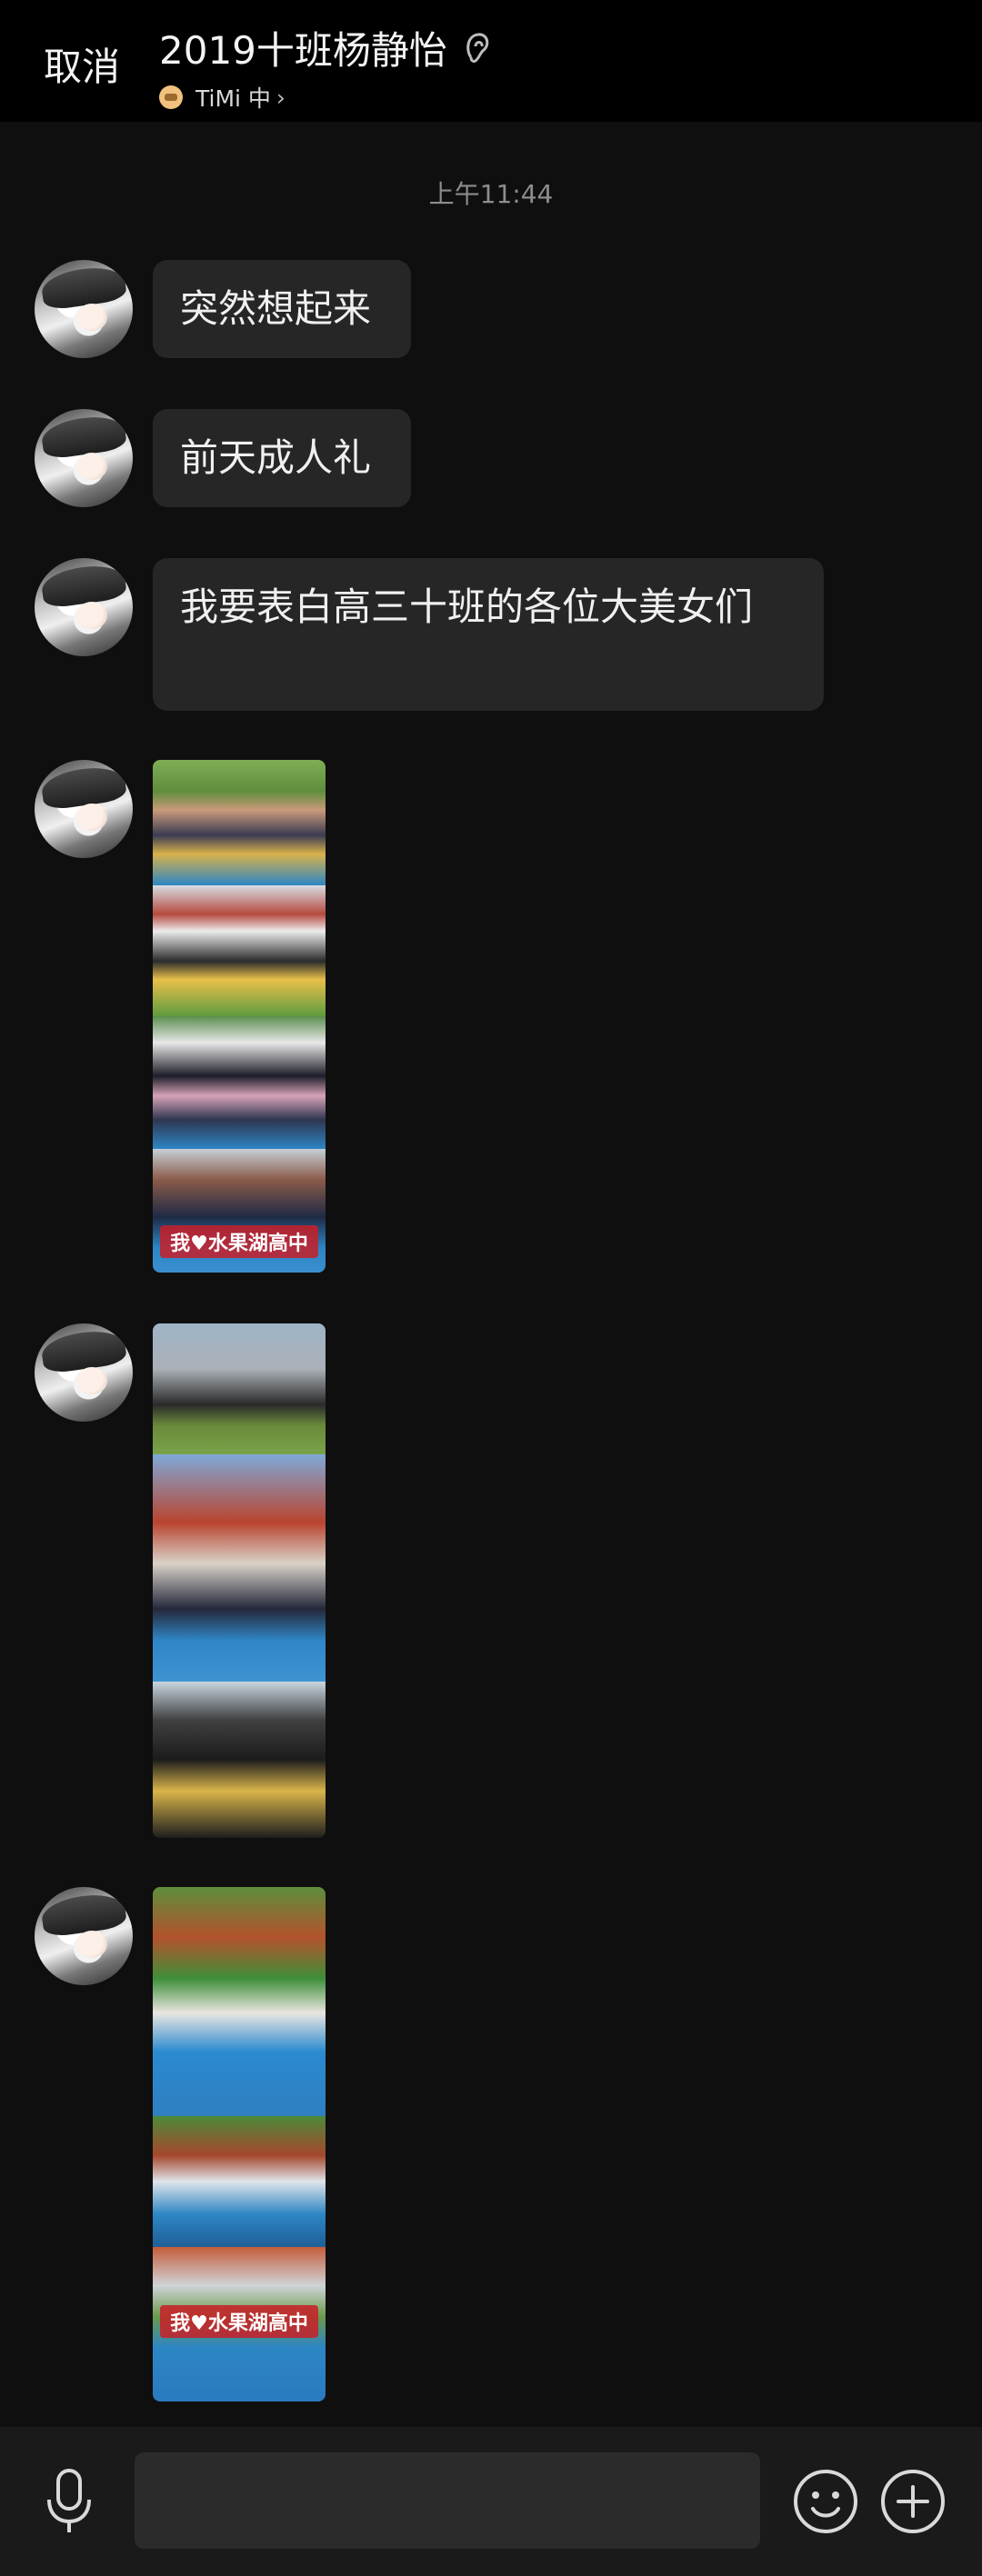  Describe the element at coordinates (282, 458) in the screenshot. I see `message-bubble: 前天成人礼` at that location.